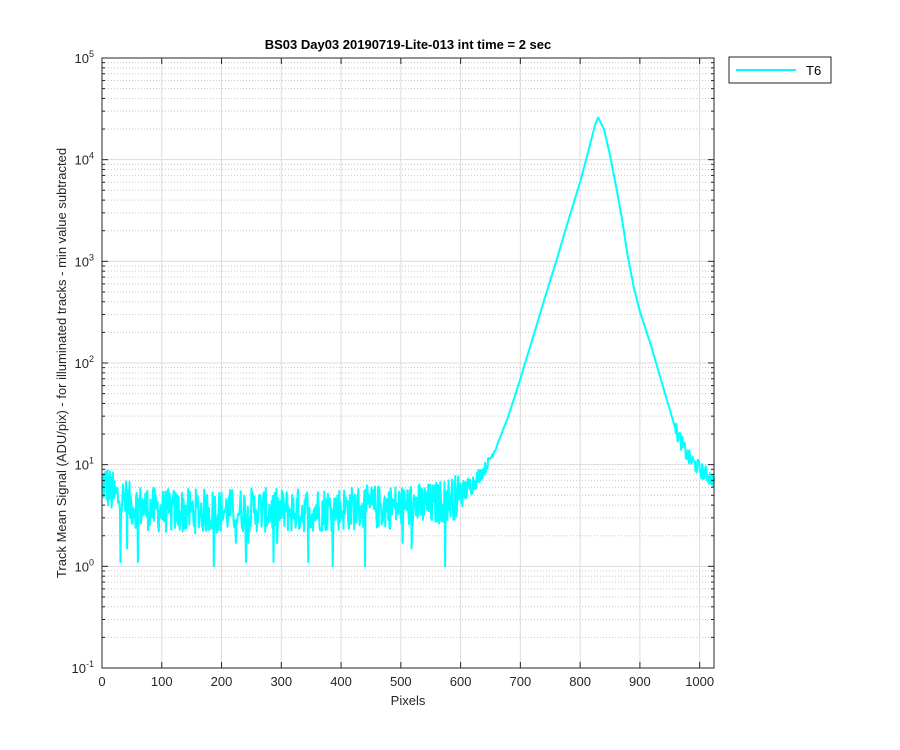 The image size is (900, 750). What do you see at coordinates (162, 681) in the screenshot?
I see `x-tick-label: 100` at bounding box center [162, 681].